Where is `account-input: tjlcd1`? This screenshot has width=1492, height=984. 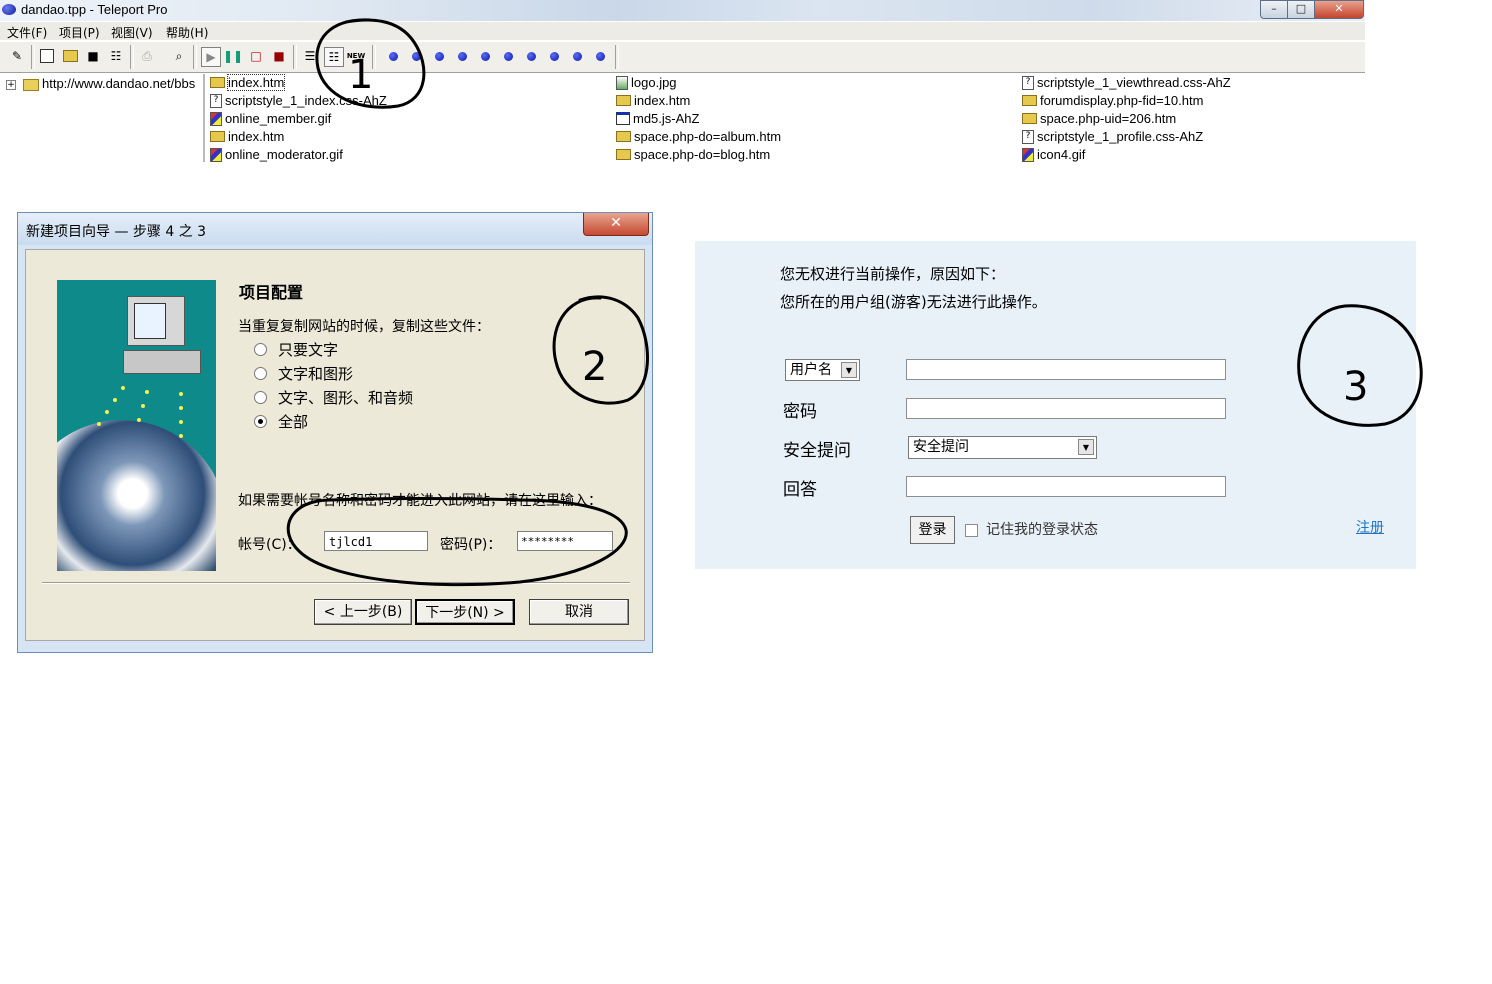
account-input: tjlcd1 is located at coordinates (376, 541).